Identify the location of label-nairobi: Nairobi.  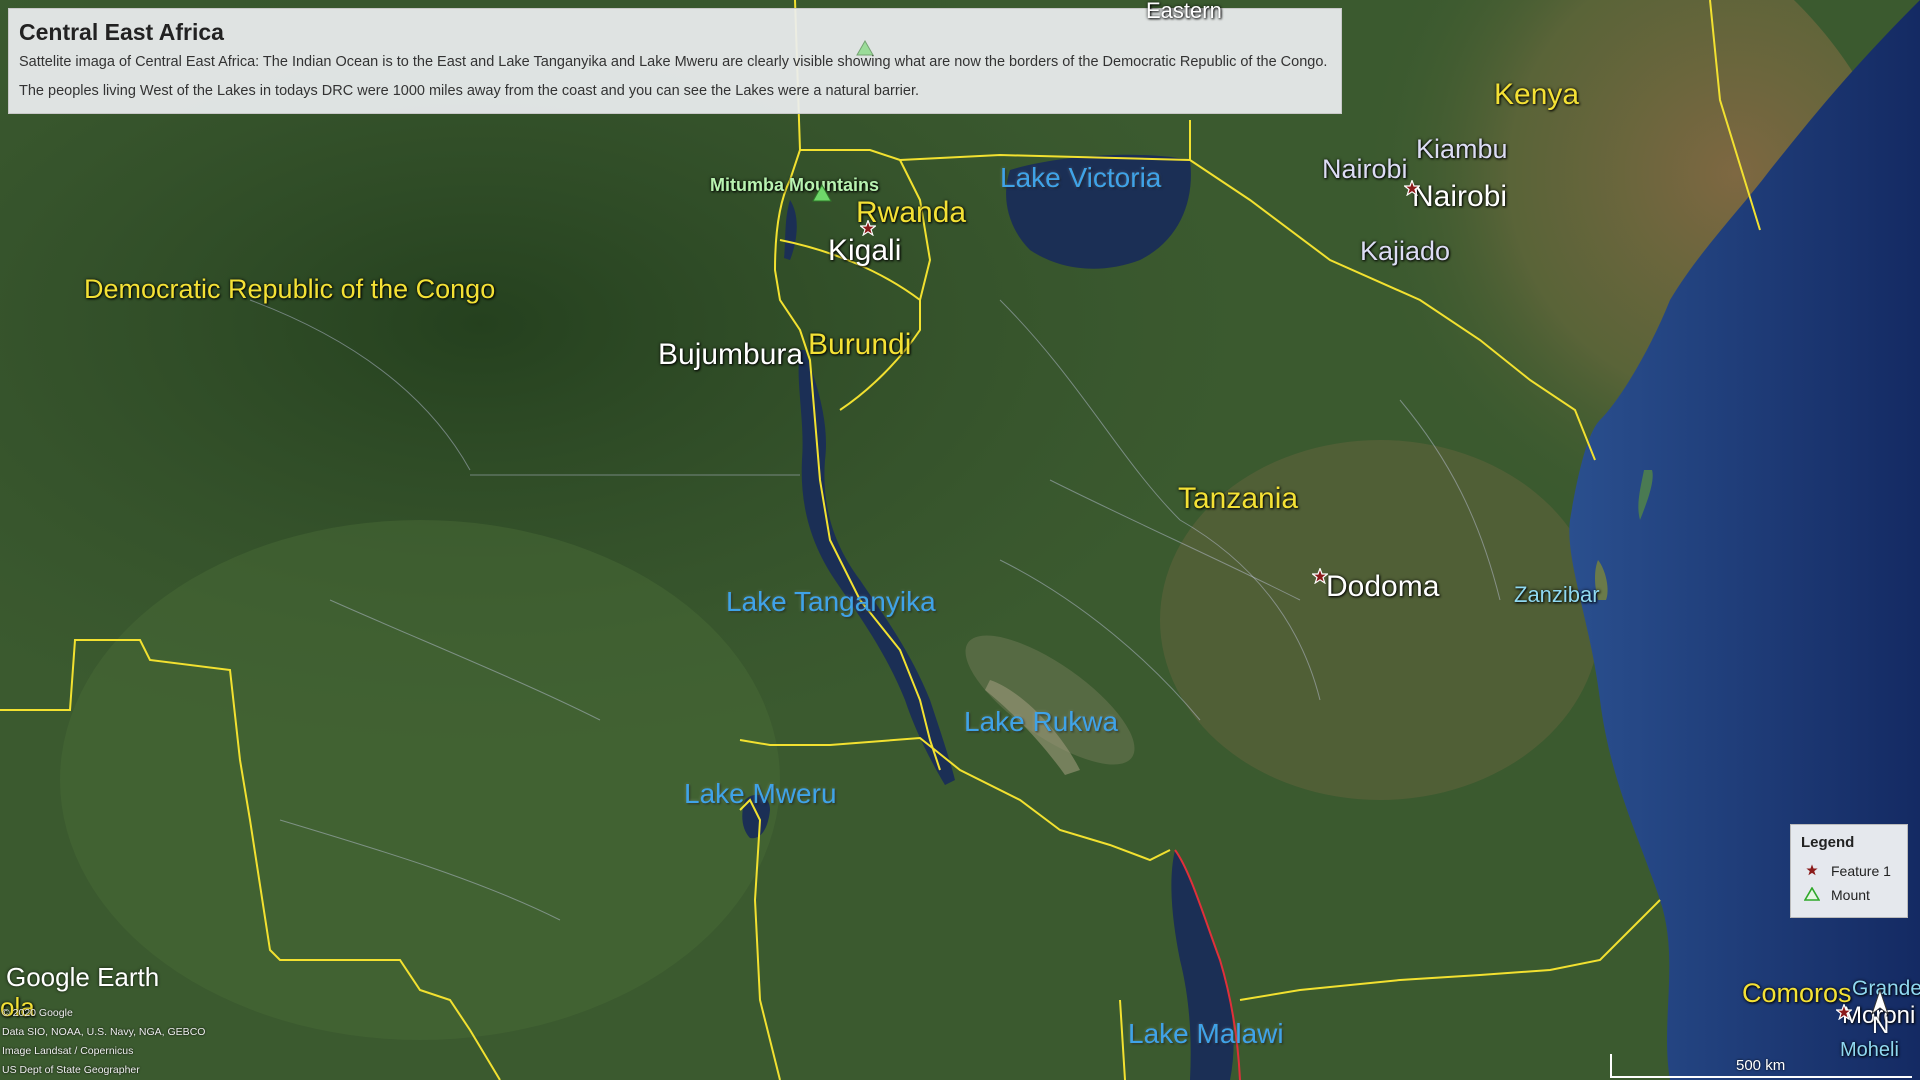
(1459, 197).